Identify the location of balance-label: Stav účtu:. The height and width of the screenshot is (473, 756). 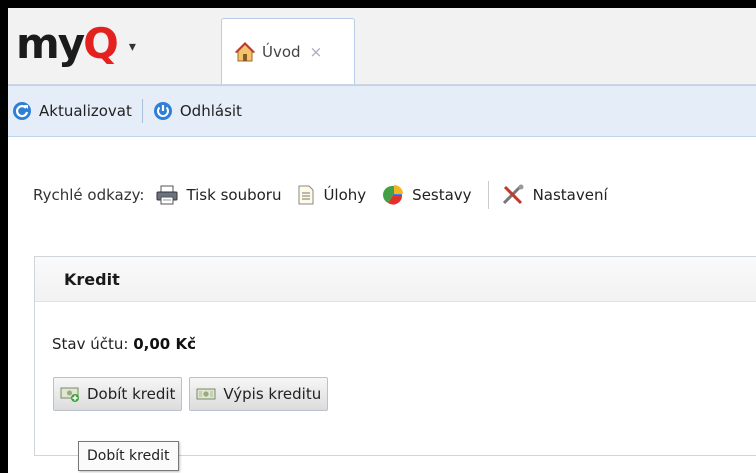
(90, 344).